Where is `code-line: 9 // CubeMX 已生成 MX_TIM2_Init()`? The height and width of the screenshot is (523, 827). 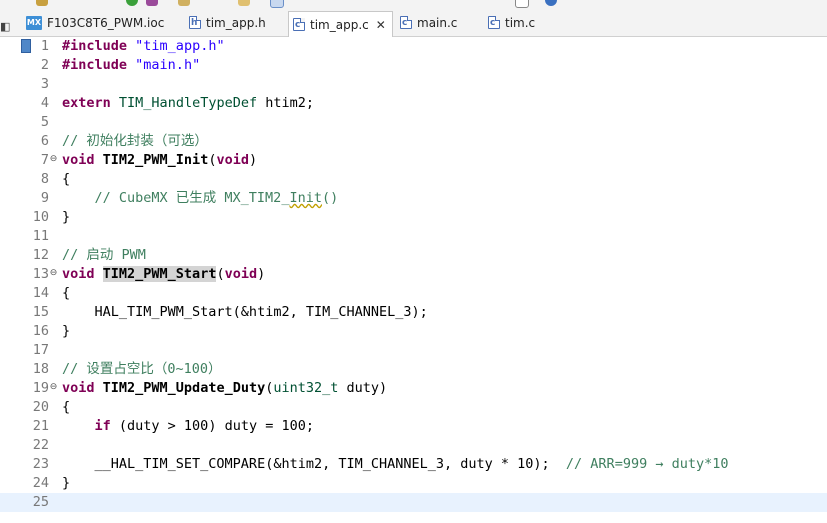
code-line: 9 // CubeMX 已生成 MX_TIM2_Init() is located at coordinates (413, 198).